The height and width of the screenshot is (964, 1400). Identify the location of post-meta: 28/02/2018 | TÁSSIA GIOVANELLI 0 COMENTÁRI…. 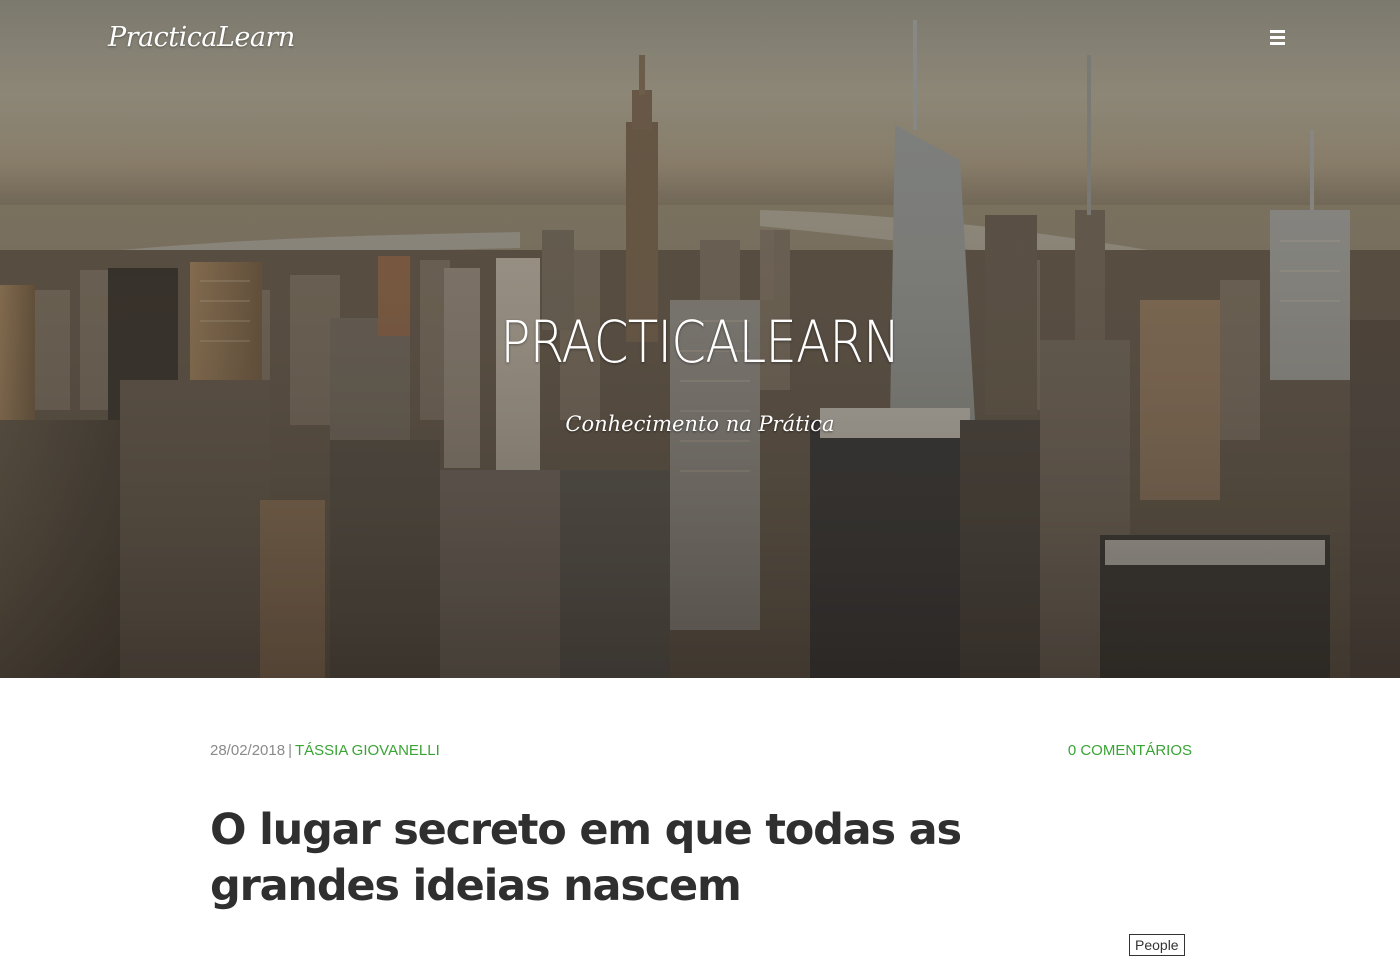
(701, 753).